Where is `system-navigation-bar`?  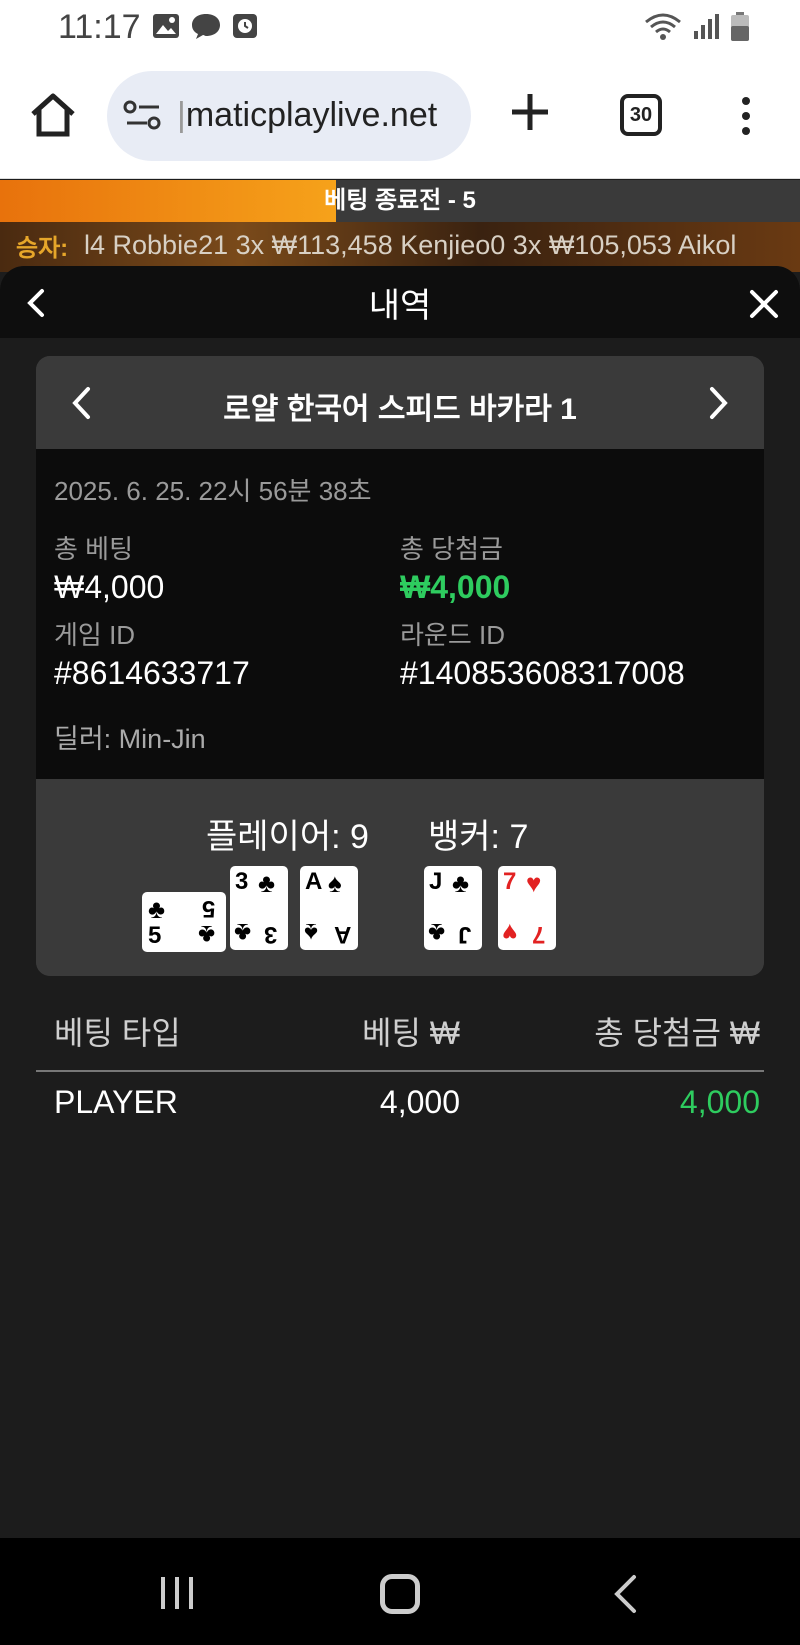
system-navigation-bar is located at coordinates (400, 1591).